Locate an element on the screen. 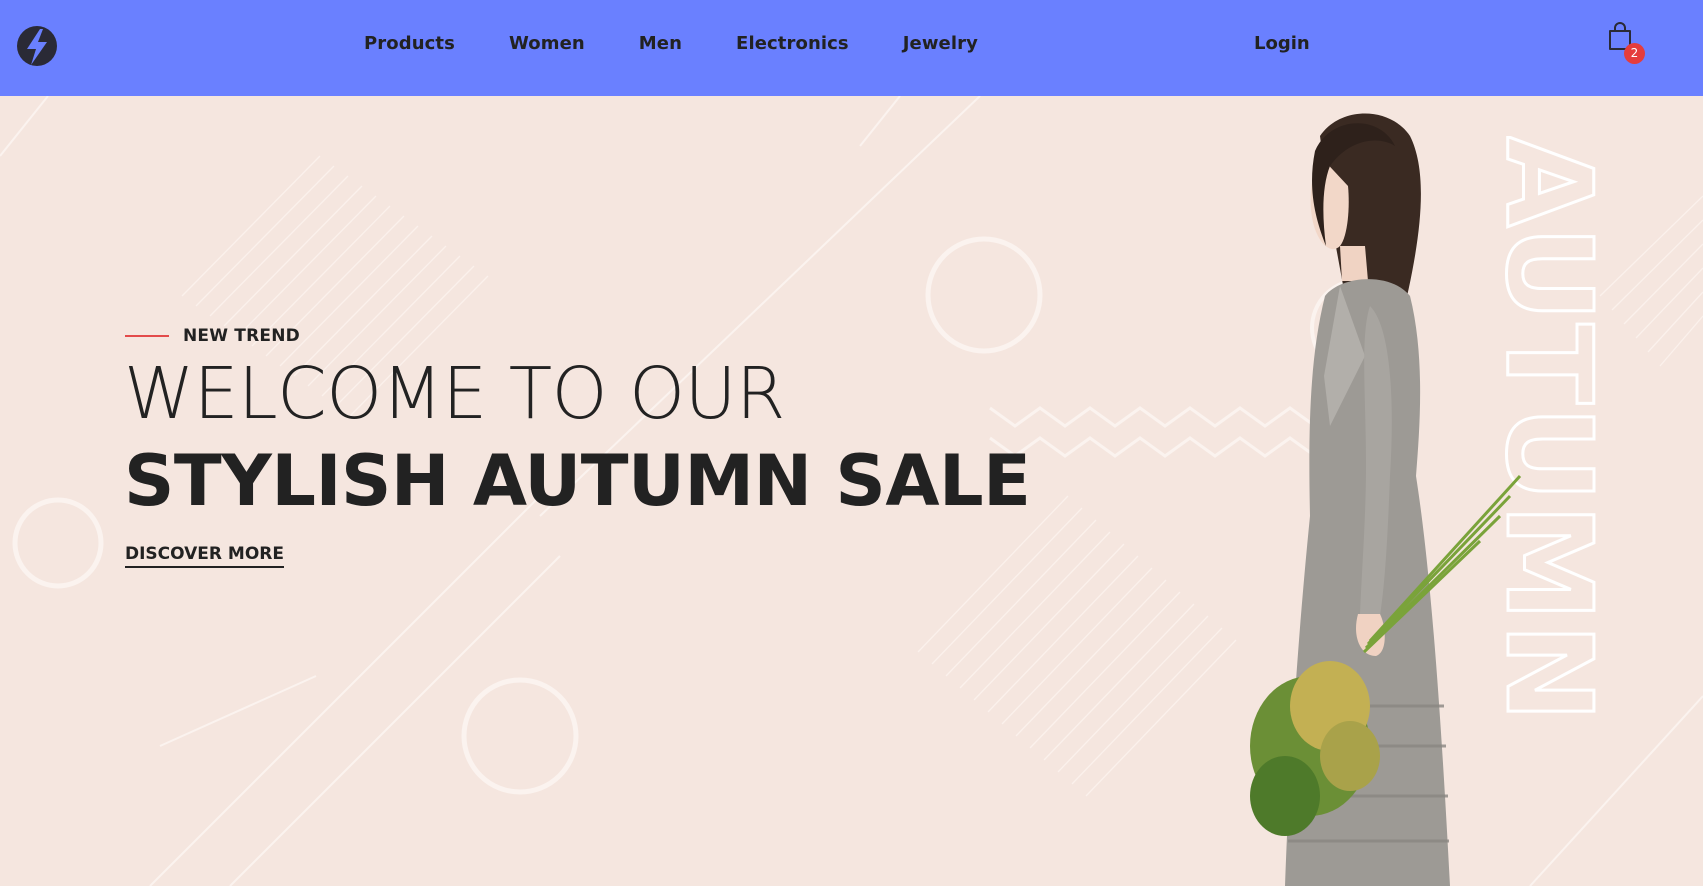  nav-item-women: Women is located at coordinates (547, 43).